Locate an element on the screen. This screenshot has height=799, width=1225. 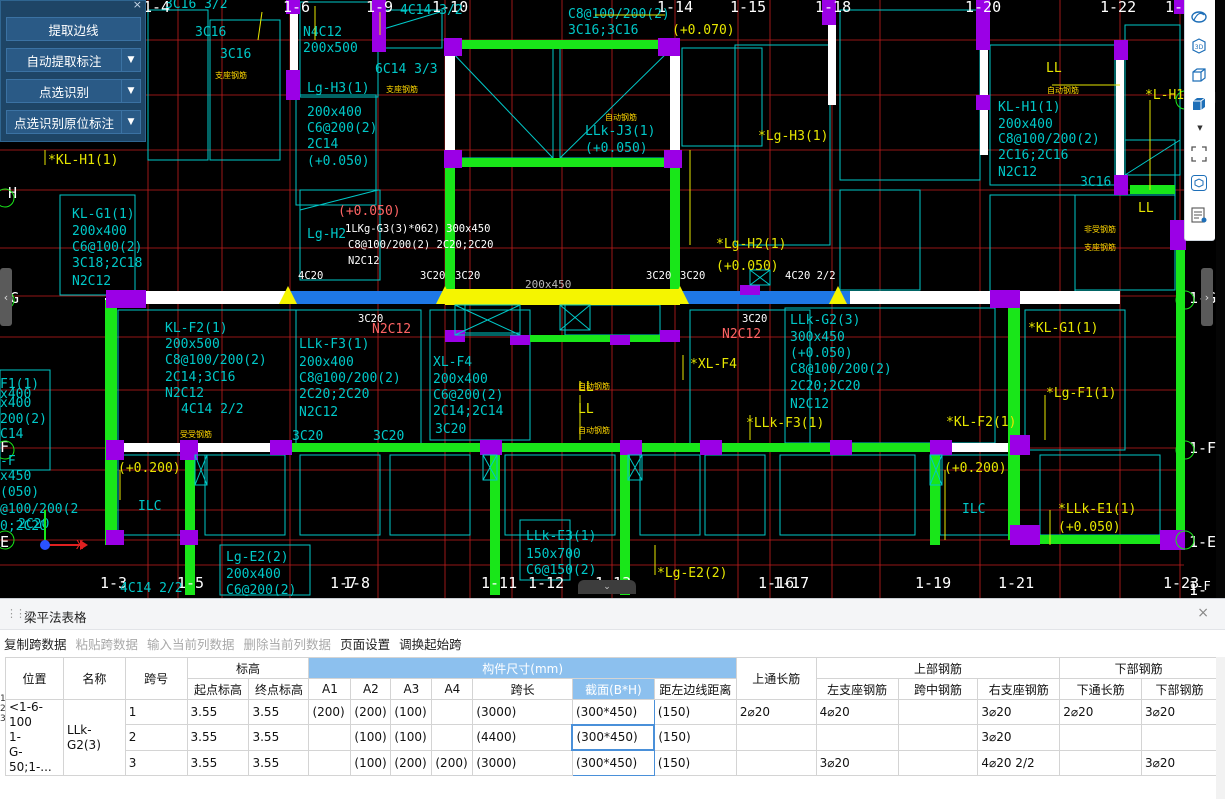
paste-span-data-button: 粘贴跨数据 is located at coordinates (107, 643).